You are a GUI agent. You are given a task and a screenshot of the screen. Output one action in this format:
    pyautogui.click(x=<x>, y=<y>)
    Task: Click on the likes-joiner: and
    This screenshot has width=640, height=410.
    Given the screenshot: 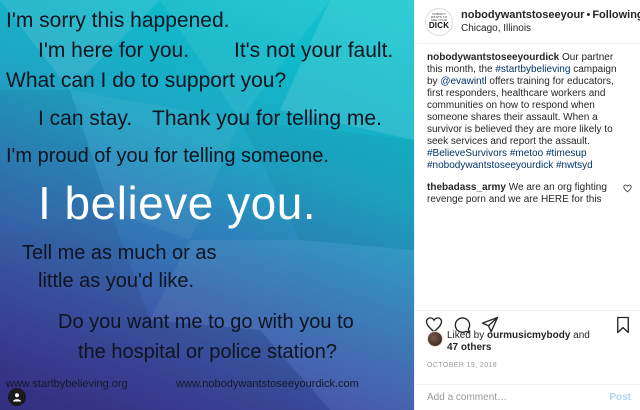 What is the action you would take?
    pyautogui.click(x=580, y=335)
    